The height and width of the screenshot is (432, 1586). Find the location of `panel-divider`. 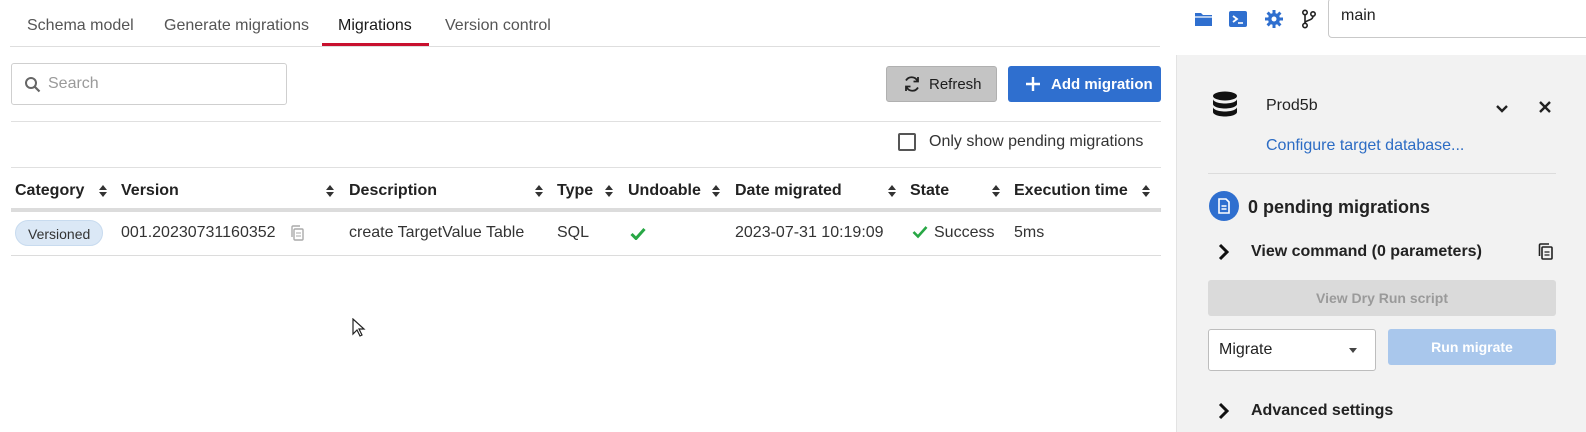

panel-divider is located at coordinates (1382, 173).